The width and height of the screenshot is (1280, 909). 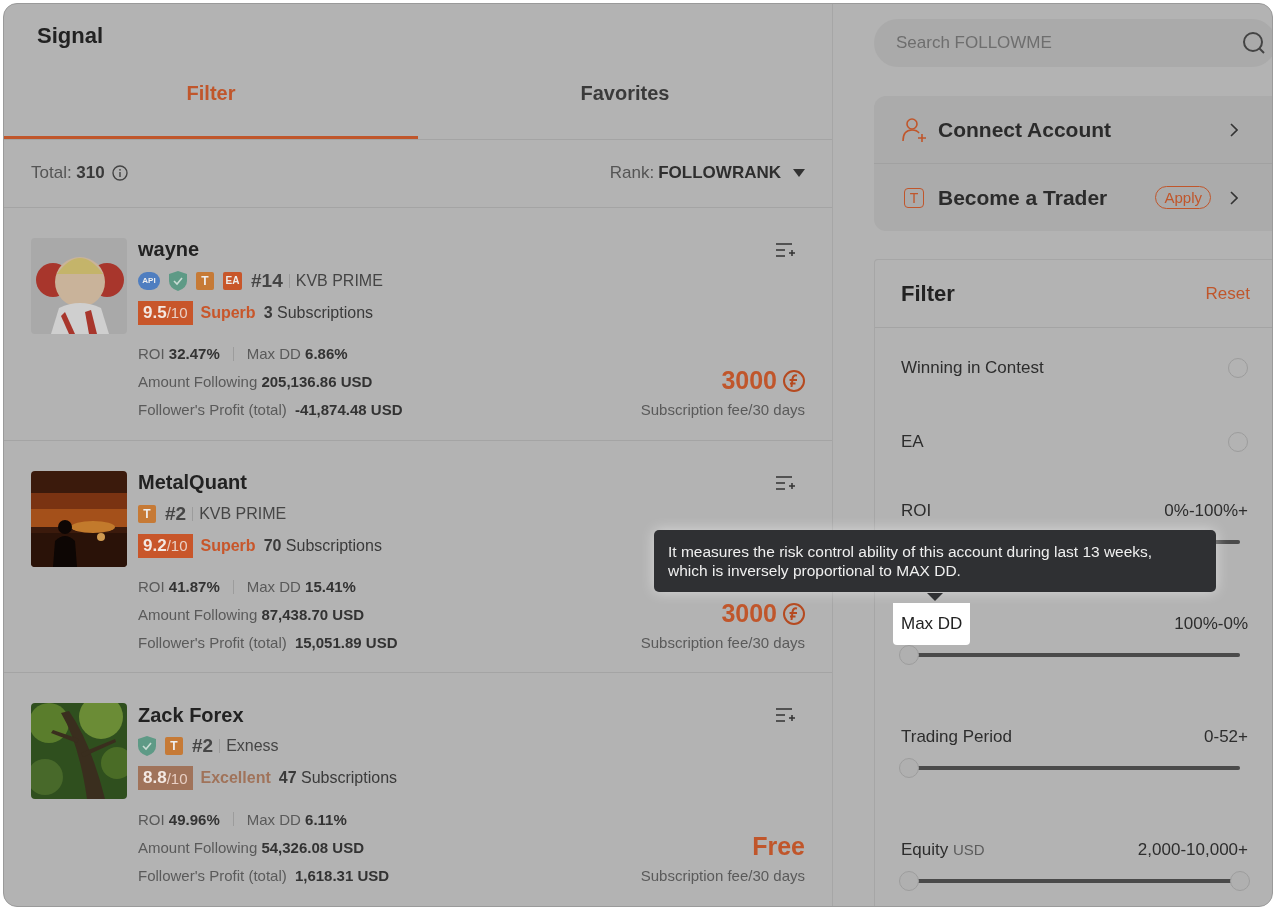 I want to click on ea-badge: EA, so click(x=232, y=280).